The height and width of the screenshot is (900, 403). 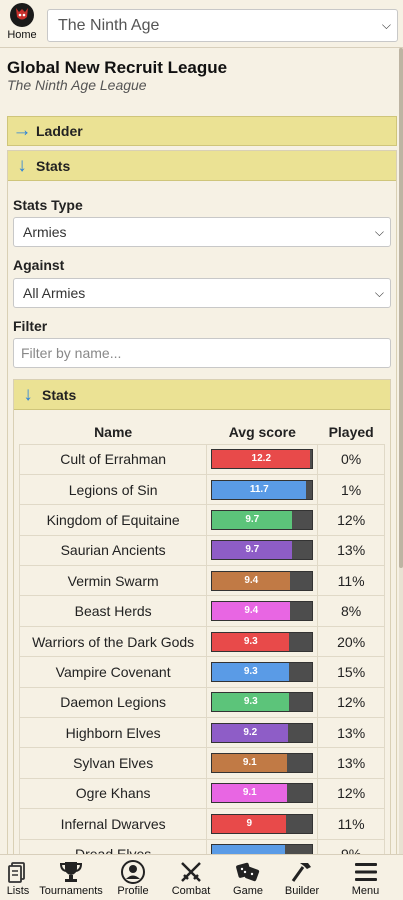 What do you see at coordinates (113, 846) in the screenshot?
I see `army-name: Dread Elves` at bounding box center [113, 846].